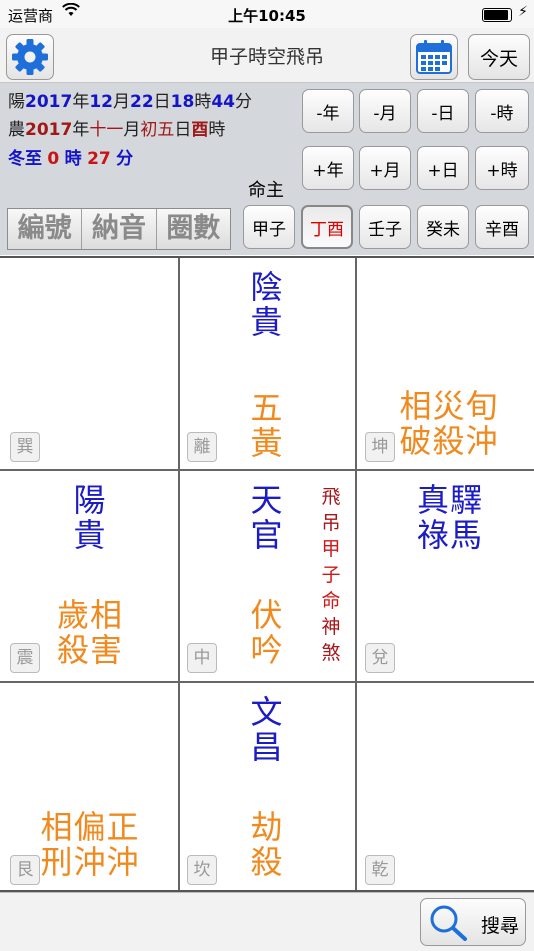 The image size is (534, 951). I want to click on pillar-button: 壬子, so click(385, 227).